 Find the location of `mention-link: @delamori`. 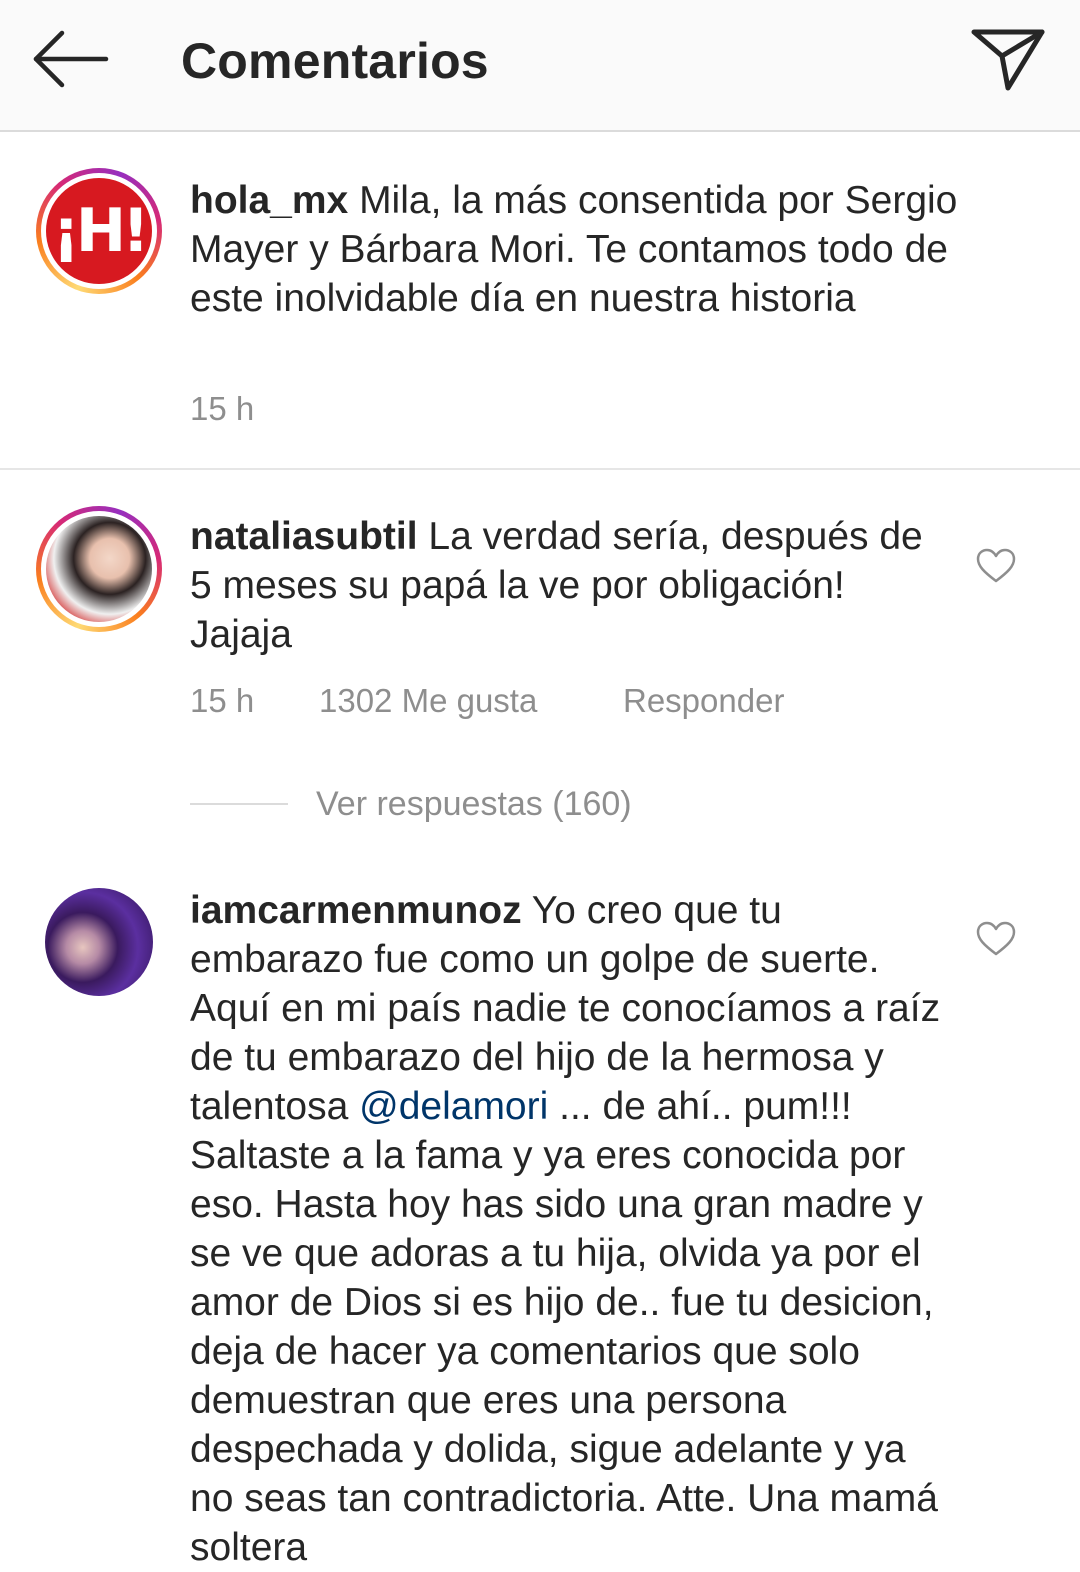

mention-link: @delamori is located at coordinates (453, 1106).